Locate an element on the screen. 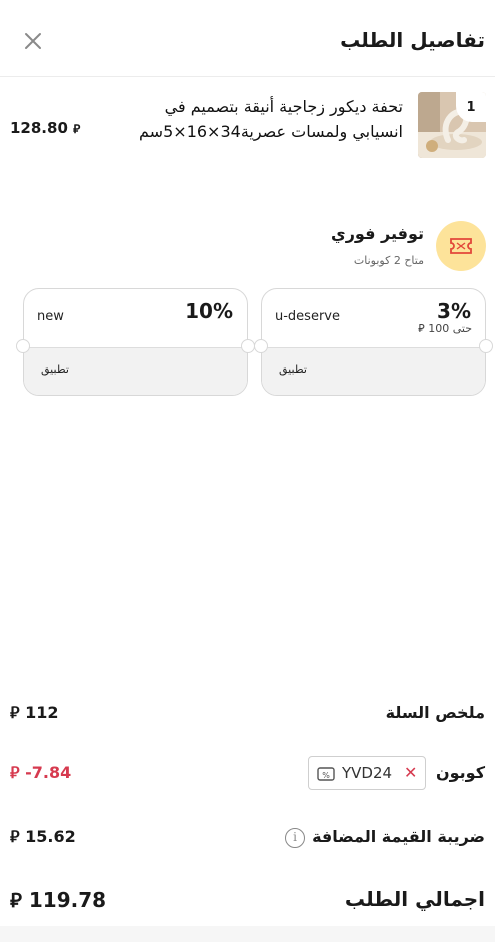 The width and height of the screenshot is (495, 942). instant-saving-title: توفير فوري is located at coordinates (377, 233).